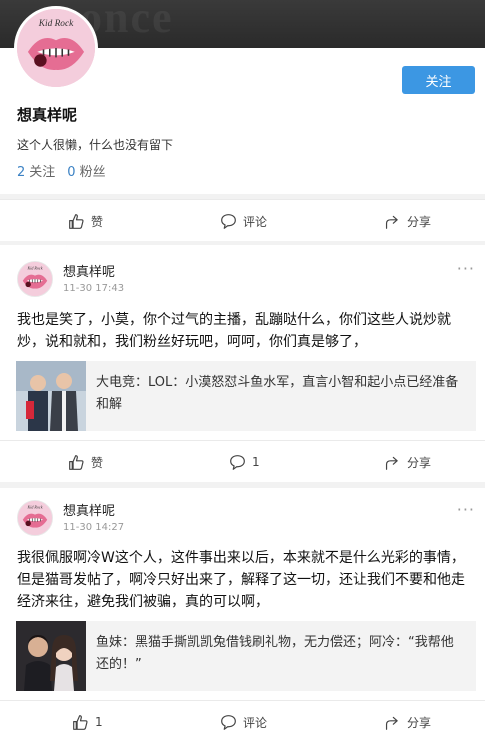 This screenshot has height=740, width=485. What do you see at coordinates (438, 80) in the screenshot?
I see `follow-button: 关注` at bounding box center [438, 80].